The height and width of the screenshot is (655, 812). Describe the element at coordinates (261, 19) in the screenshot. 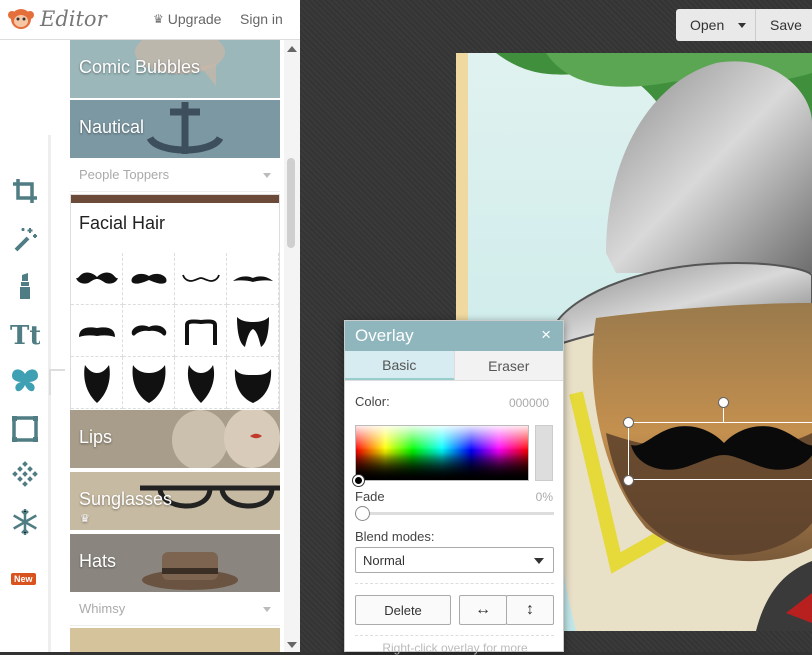

I see `sign-in-link: Sign in` at that location.